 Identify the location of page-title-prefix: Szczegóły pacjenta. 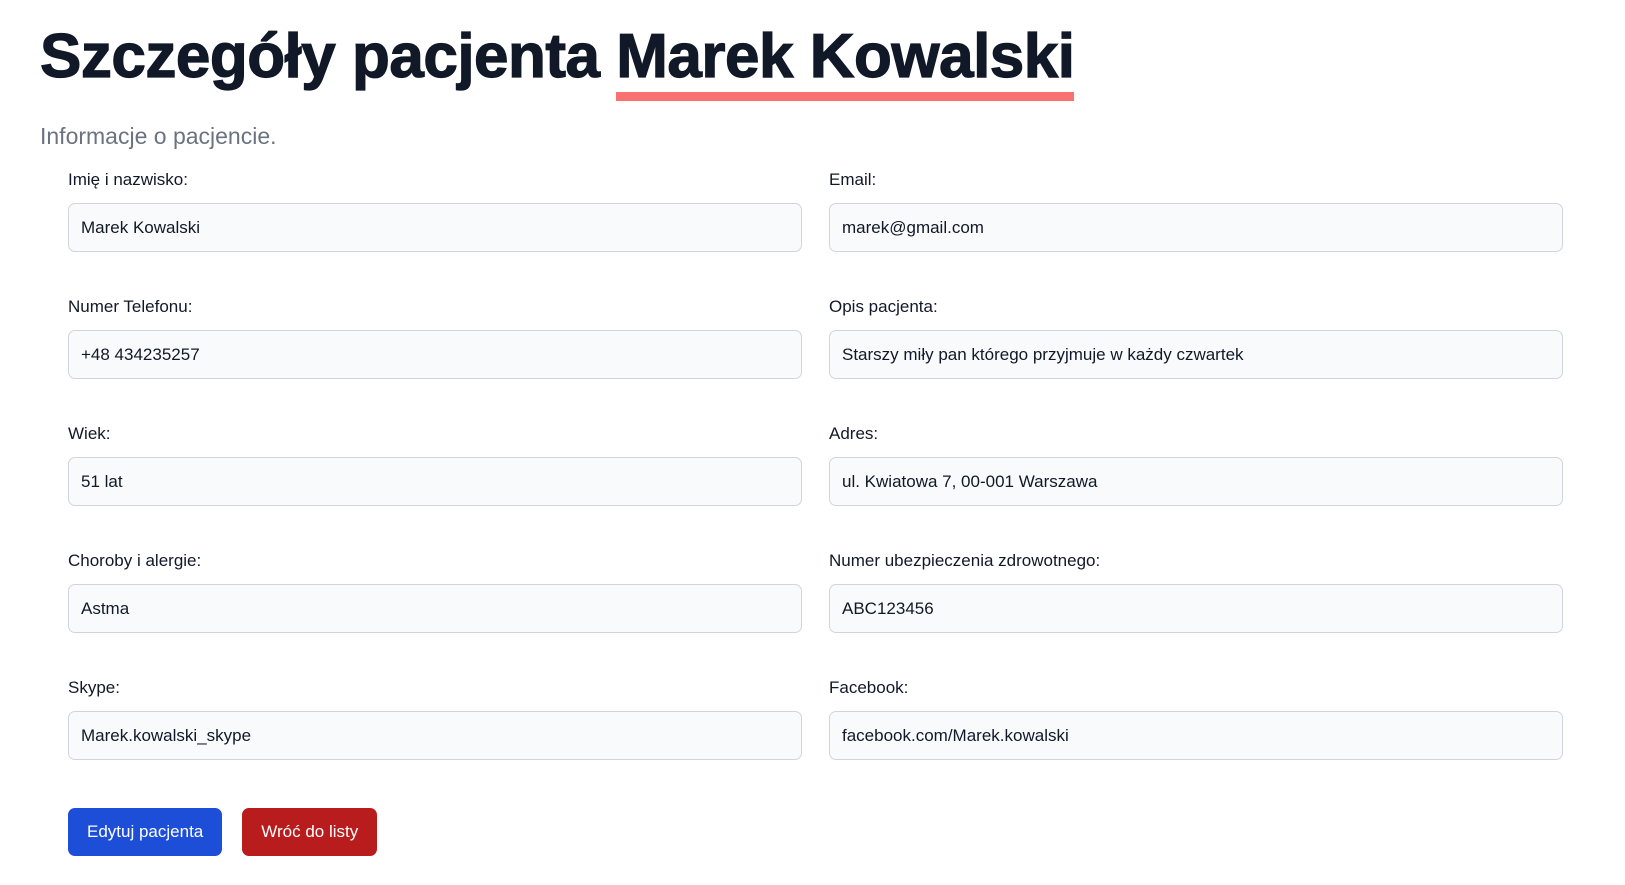
(328, 56).